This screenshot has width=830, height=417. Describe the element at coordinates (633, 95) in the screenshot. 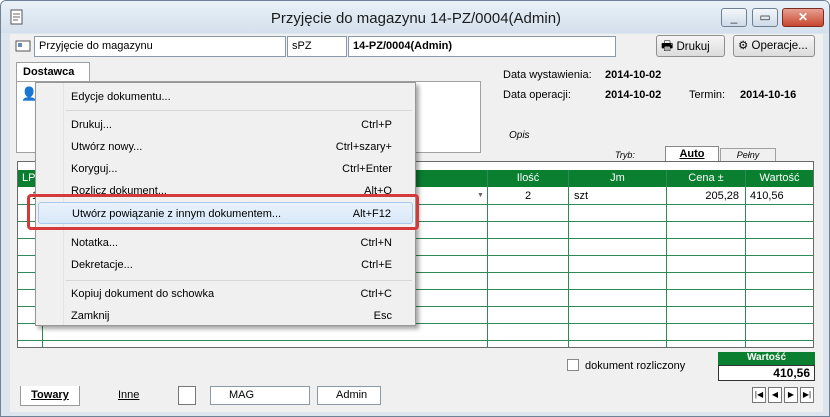

I see `op-date-value: 2014-10-02` at that location.